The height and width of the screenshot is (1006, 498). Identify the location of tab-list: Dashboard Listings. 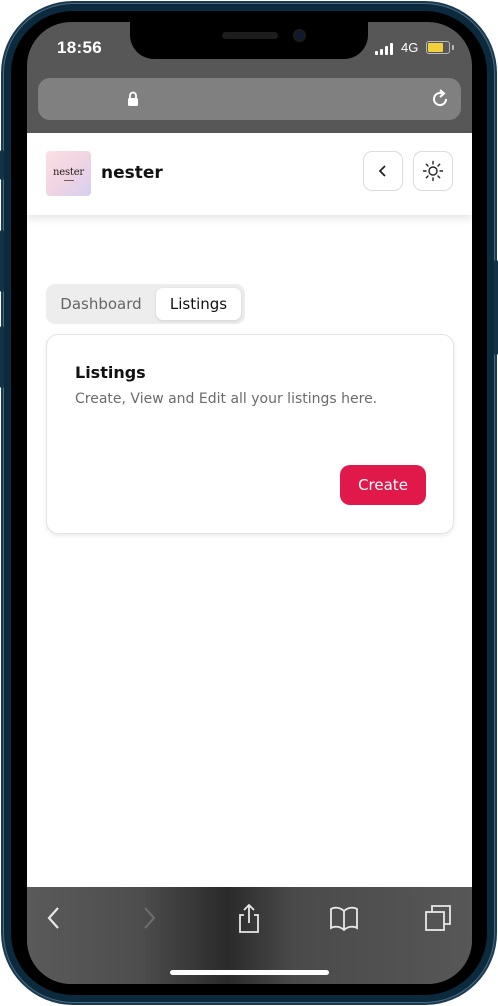
(145, 304).